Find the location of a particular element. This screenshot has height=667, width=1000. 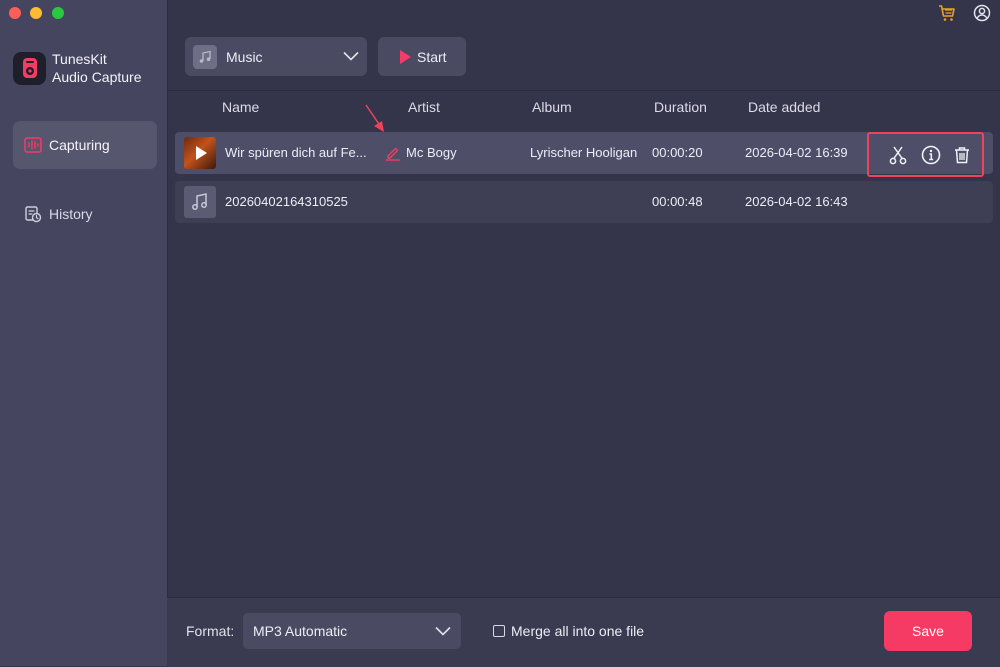

music-note-icon is located at coordinates (200, 202).